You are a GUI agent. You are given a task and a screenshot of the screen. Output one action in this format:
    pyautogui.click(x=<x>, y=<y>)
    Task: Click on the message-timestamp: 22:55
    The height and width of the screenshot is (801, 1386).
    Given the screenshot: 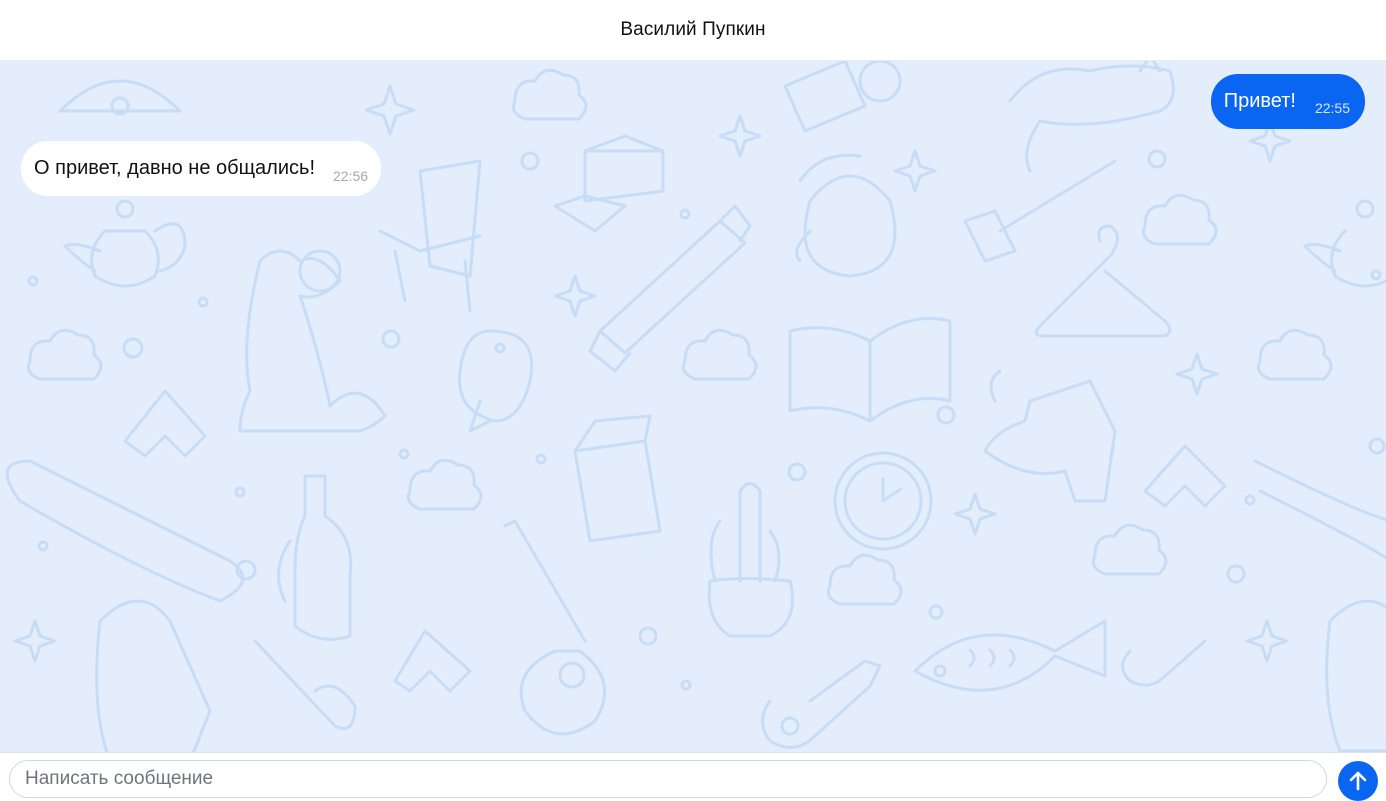 What is the action you would take?
    pyautogui.click(x=1332, y=108)
    